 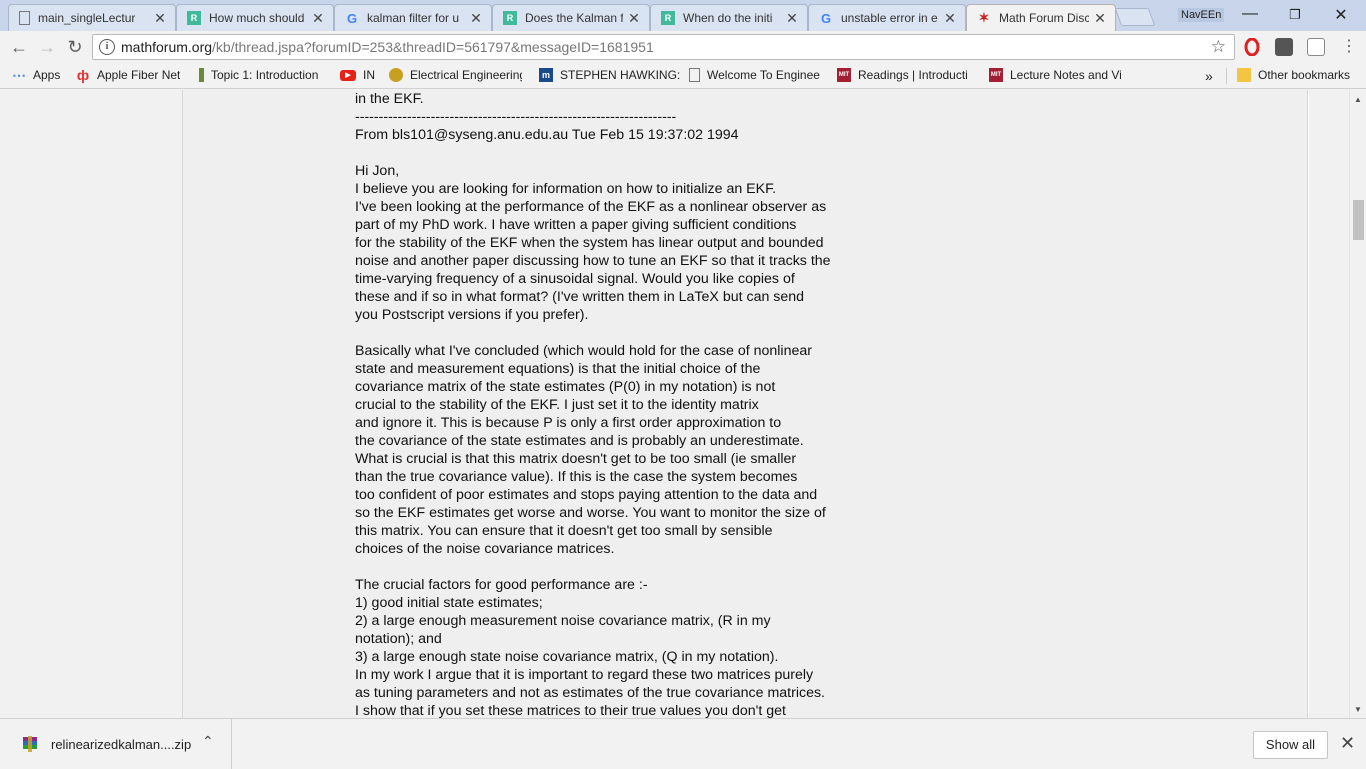 What do you see at coordinates (265, 75) in the screenshot?
I see `bookmark-label: Topic 1: Introduction` at bounding box center [265, 75].